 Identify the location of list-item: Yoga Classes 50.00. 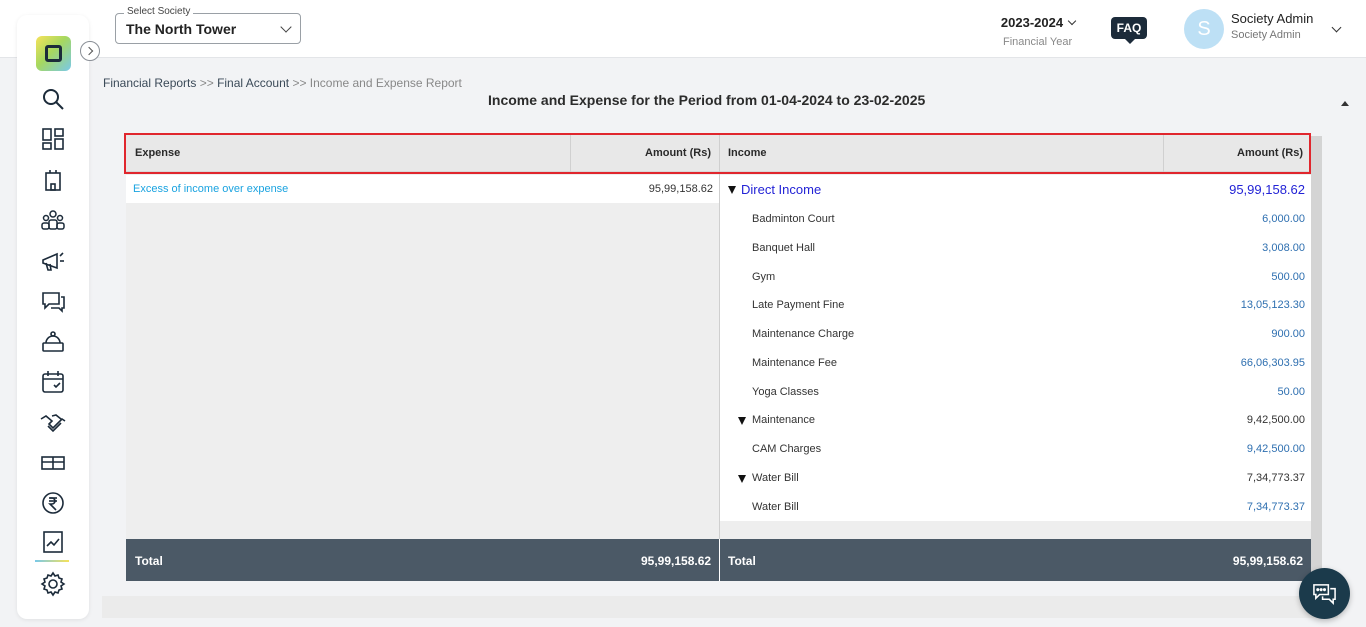
(1015, 392).